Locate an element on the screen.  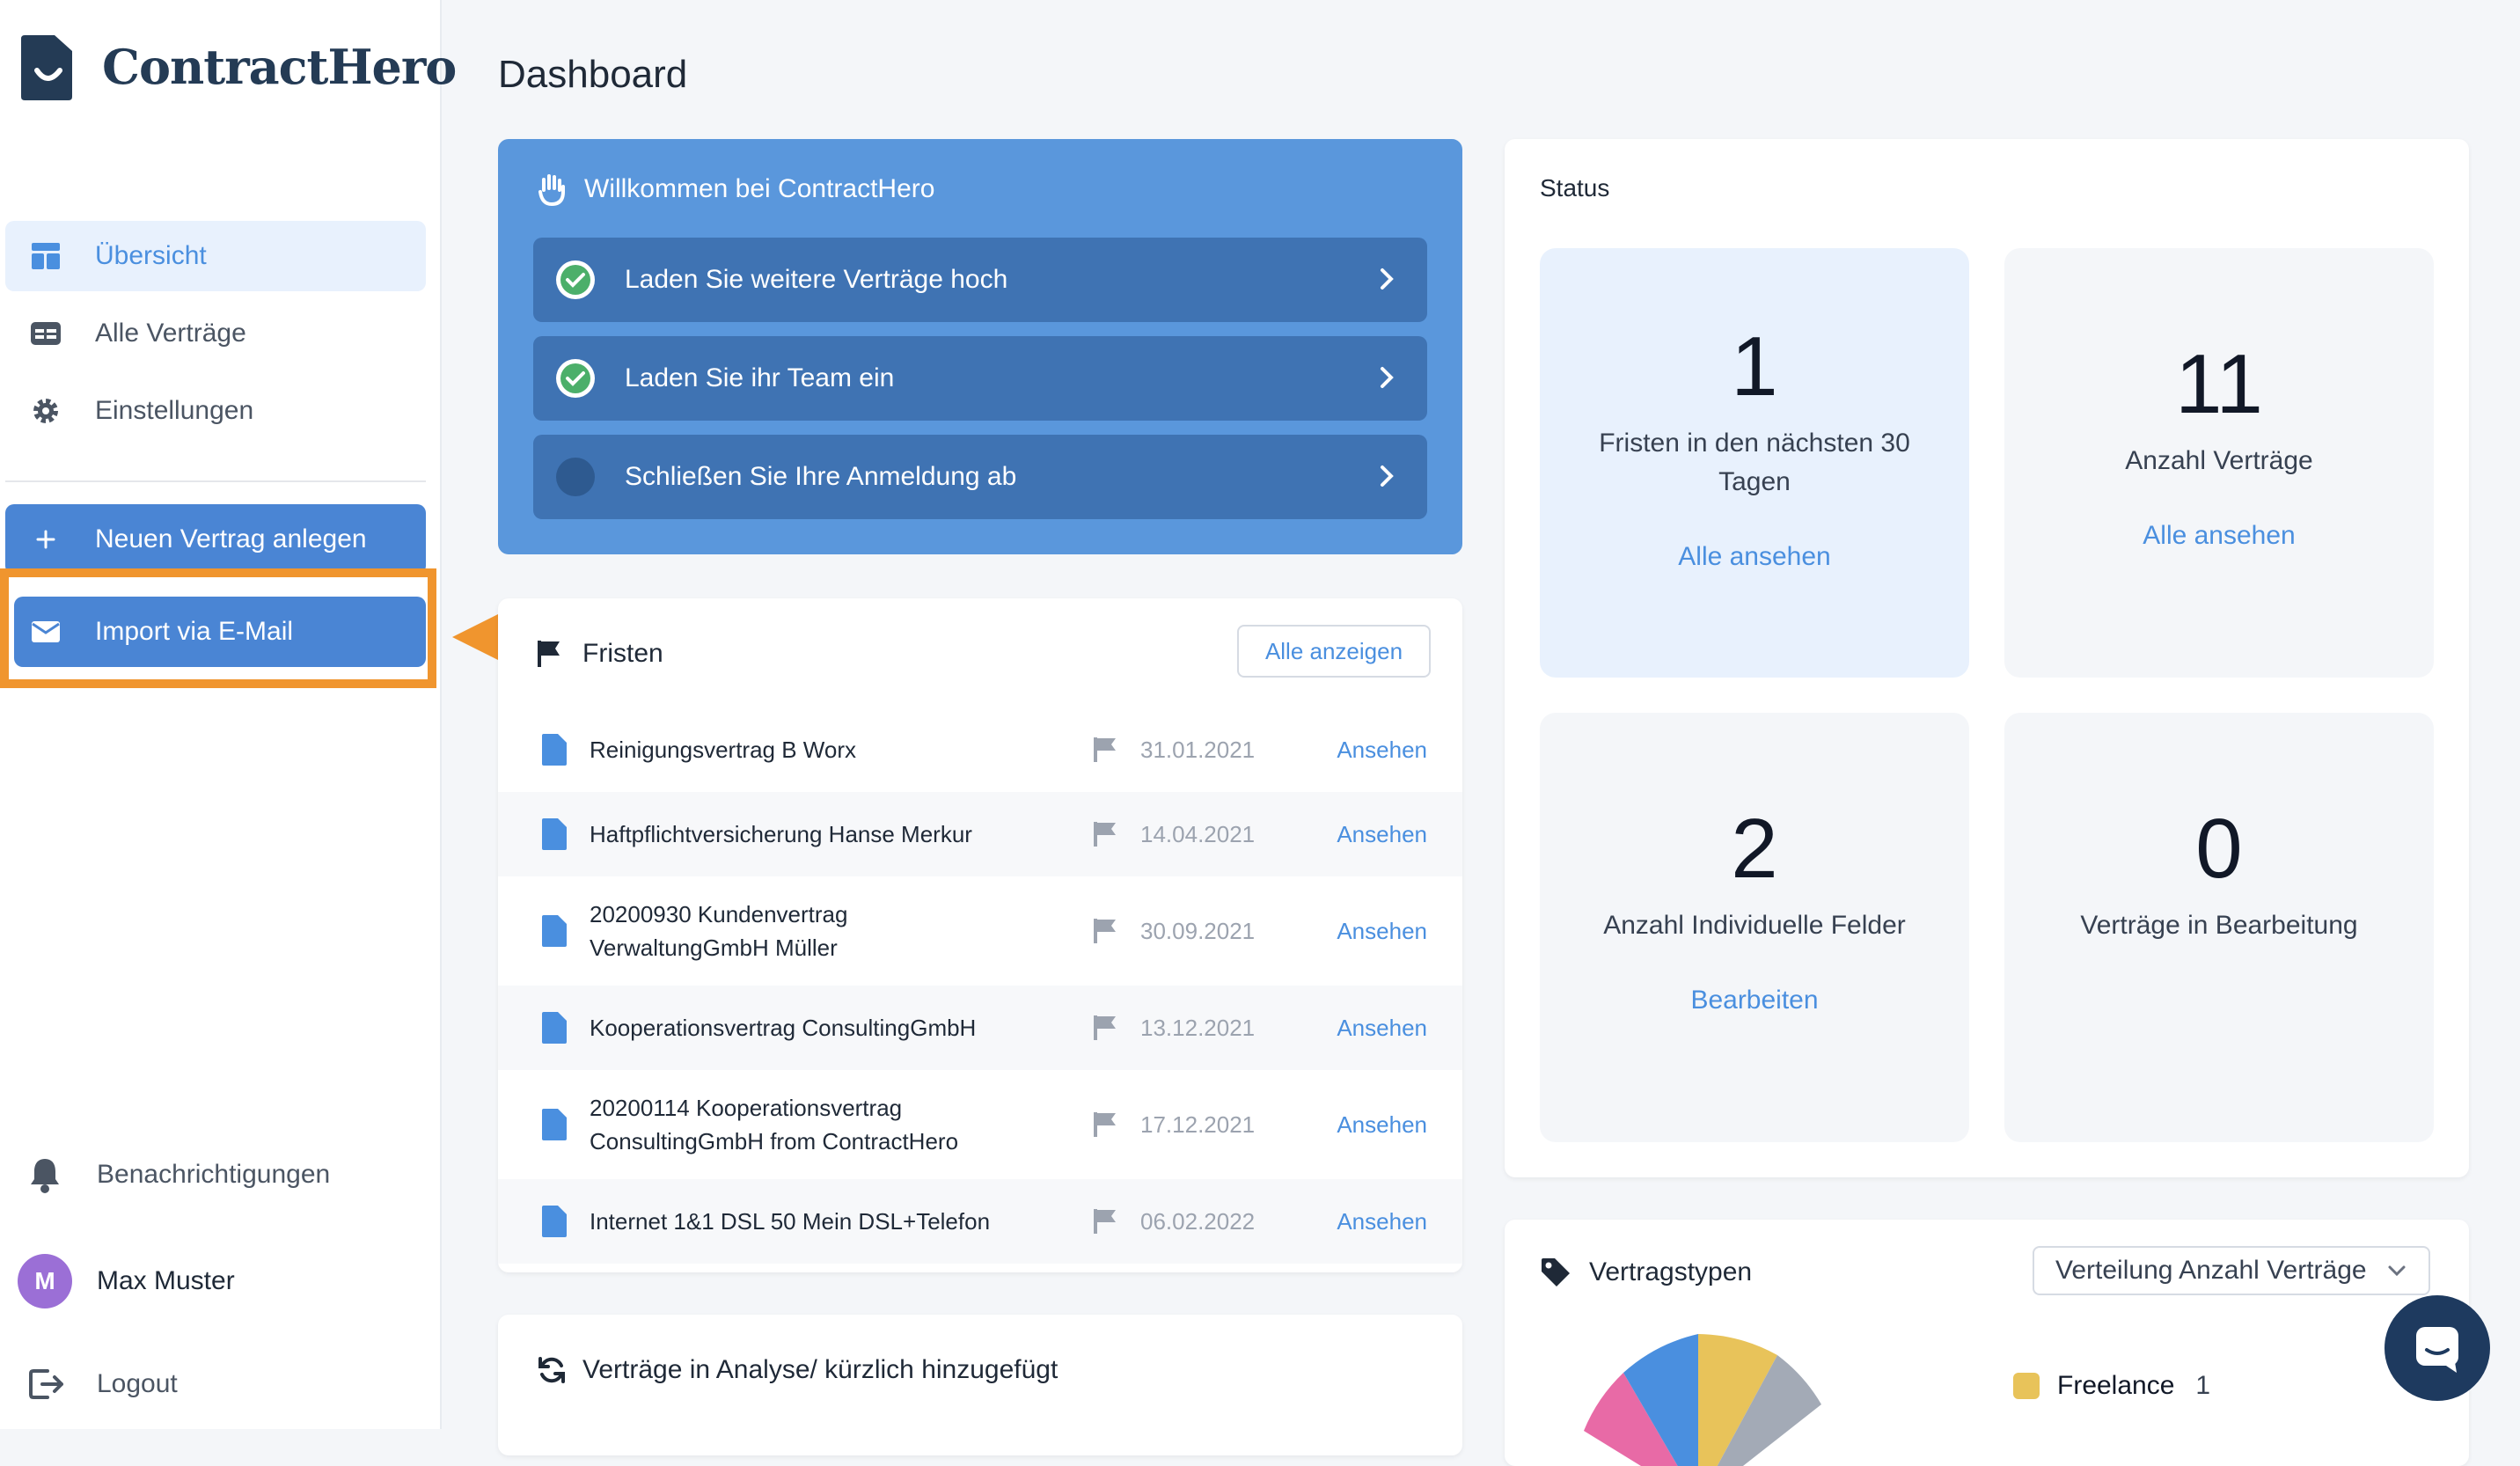
deadline-date: 31.01.2021 is located at coordinates (1198, 749).